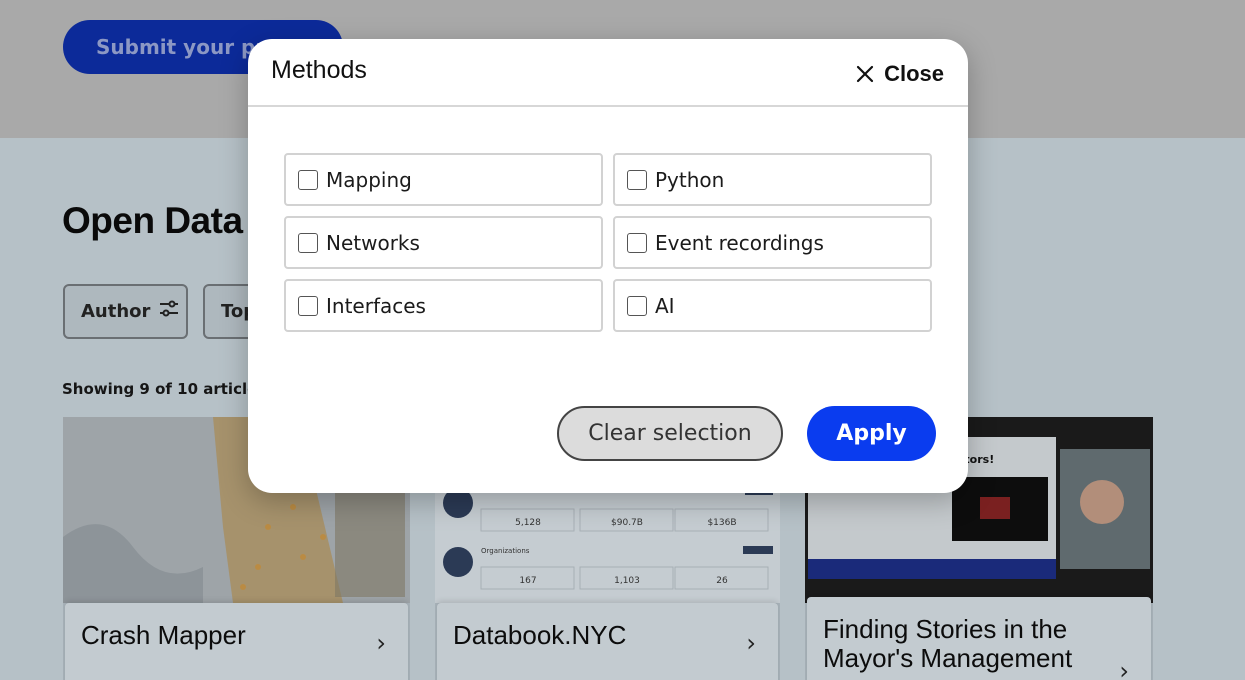 The width and height of the screenshot is (1245, 680). Describe the element at coordinates (369, 179) in the screenshot. I see `option-label: Mapping` at that location.